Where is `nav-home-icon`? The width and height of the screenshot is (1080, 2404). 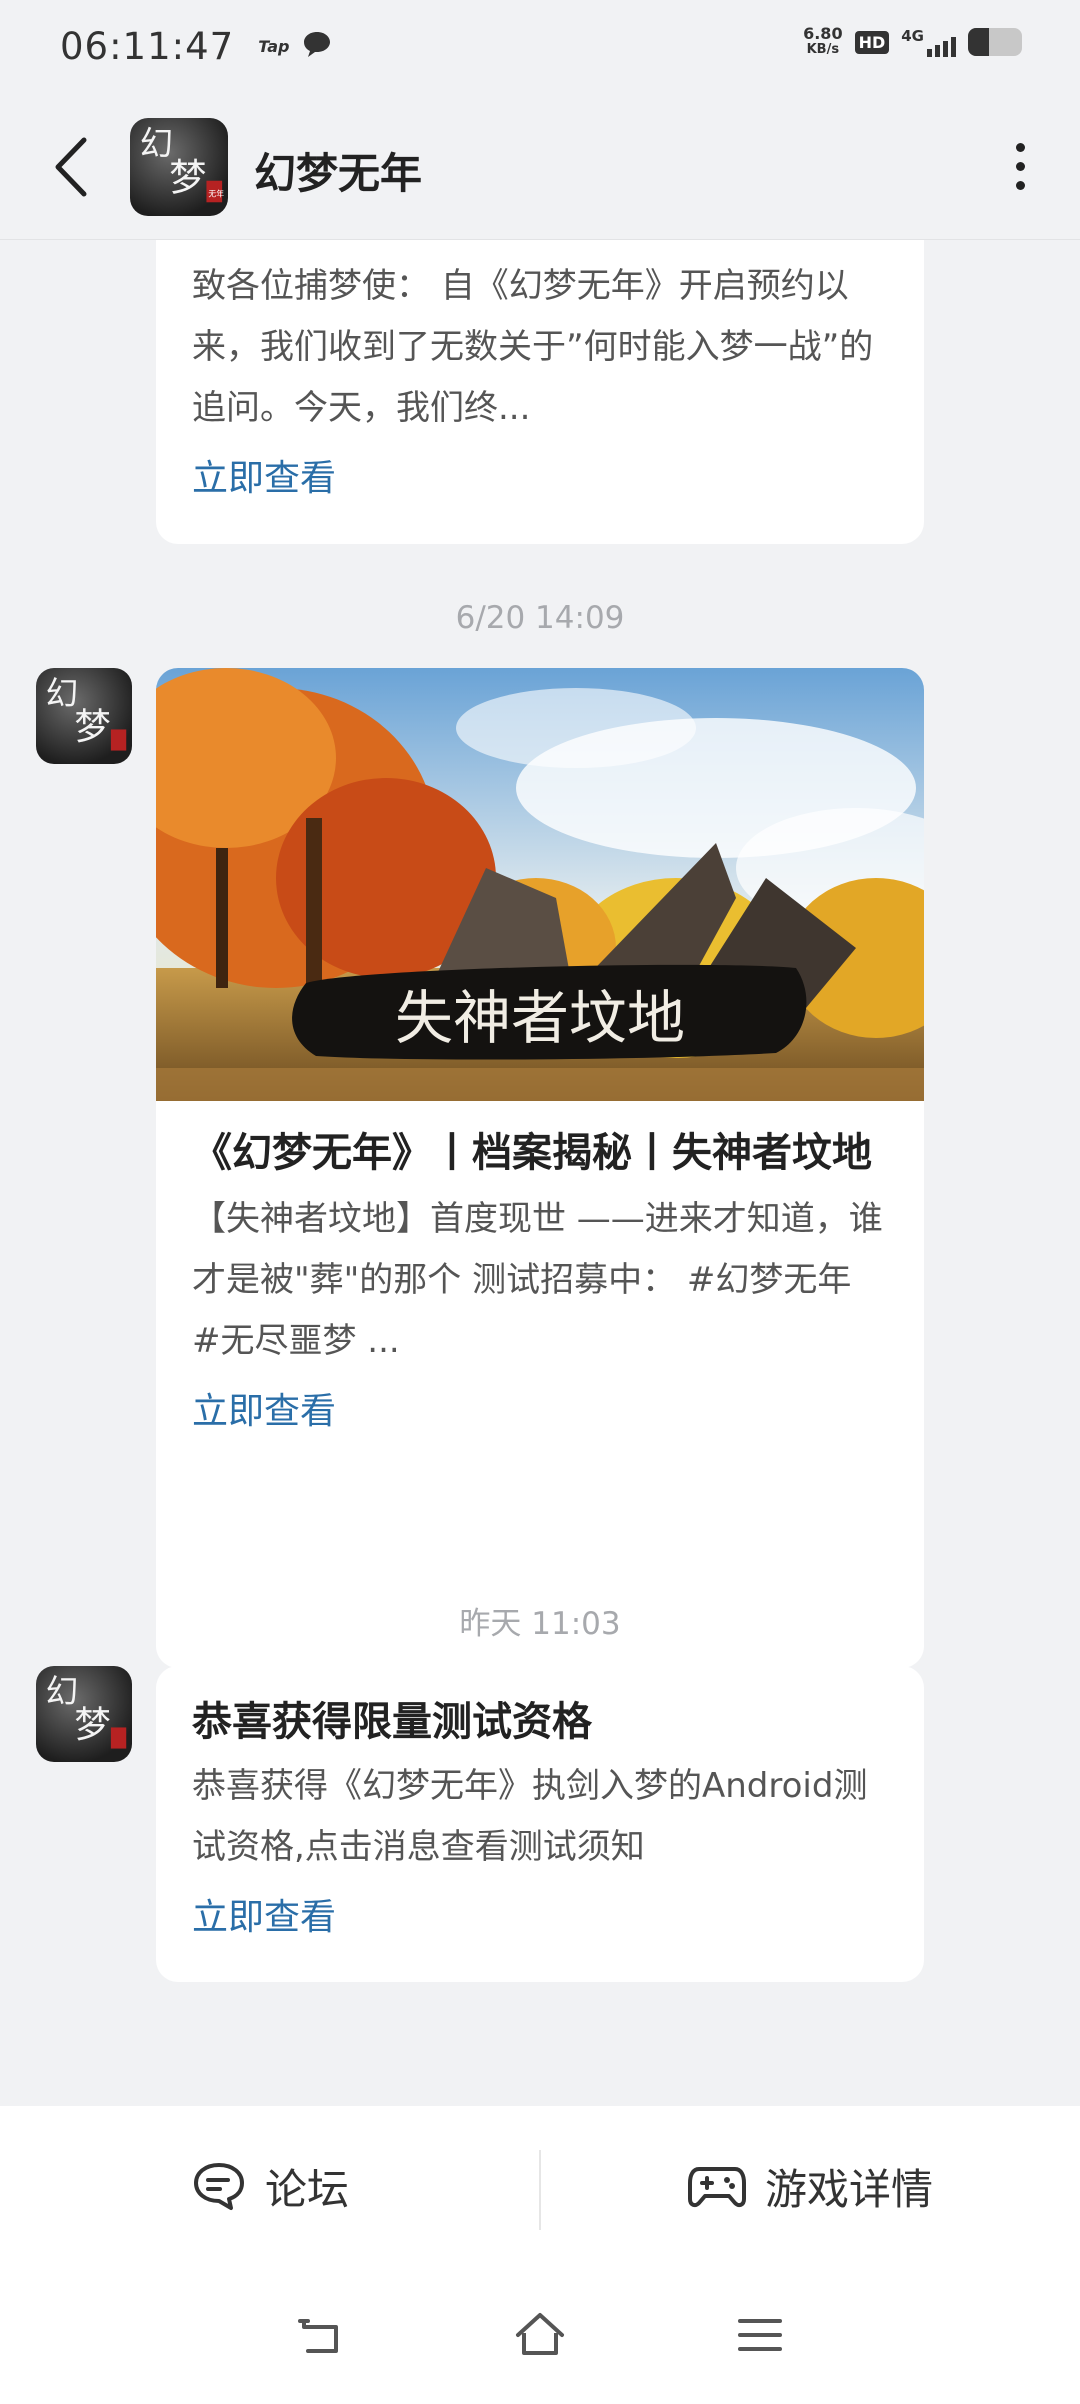
nav-home-icon is located at coordinates (540, 2335).